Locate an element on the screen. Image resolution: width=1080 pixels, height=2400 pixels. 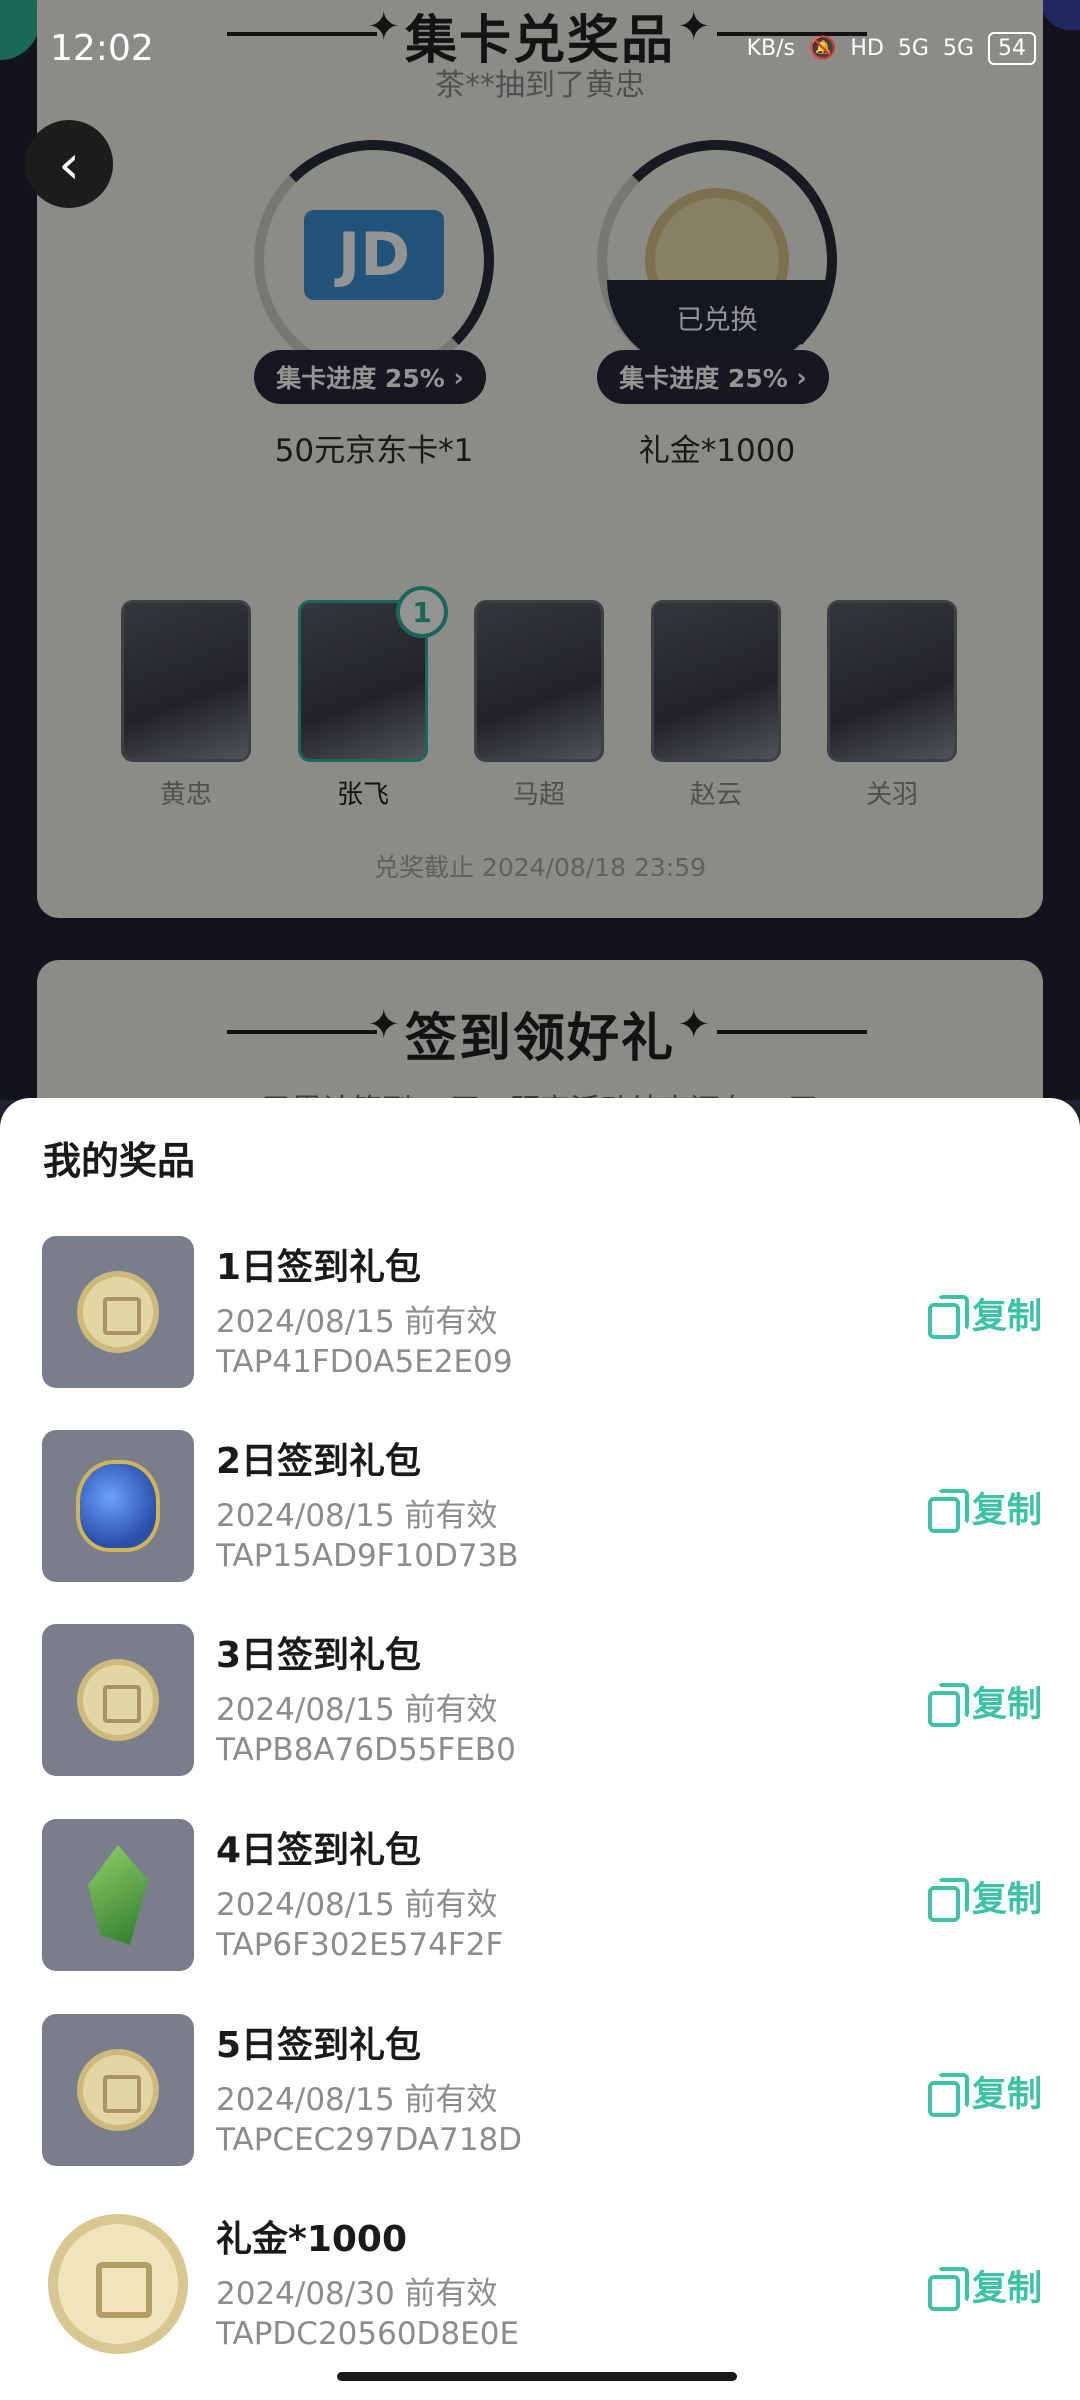
prize-code: TAP15AD9F10D73B is located at coordinates (367, 1556).